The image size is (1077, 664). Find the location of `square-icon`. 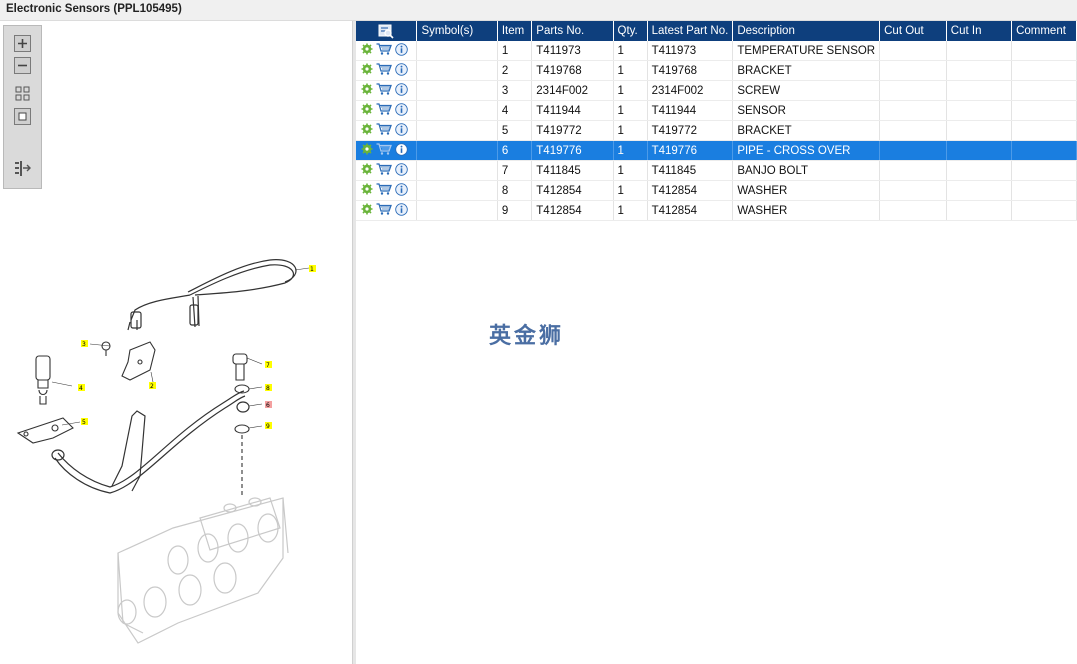

square-icon is located at coordinates (22, 116).